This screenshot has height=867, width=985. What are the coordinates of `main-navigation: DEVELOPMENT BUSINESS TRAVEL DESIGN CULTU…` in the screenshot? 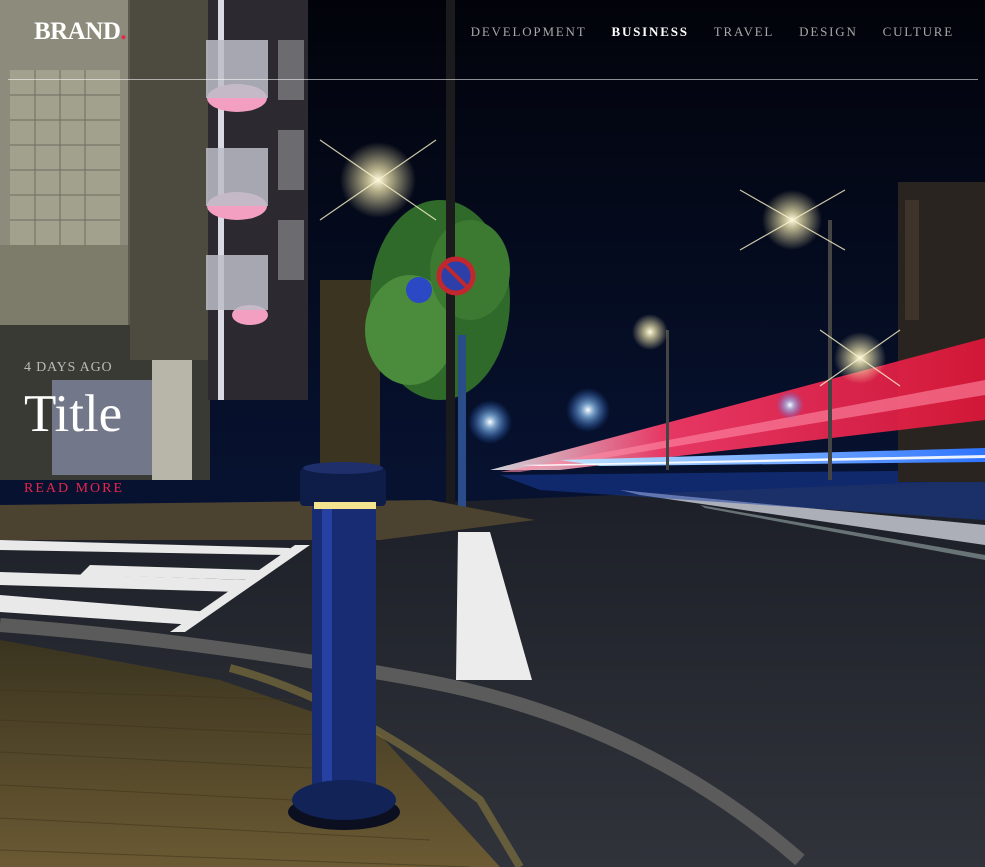 It's located at (700, 32).